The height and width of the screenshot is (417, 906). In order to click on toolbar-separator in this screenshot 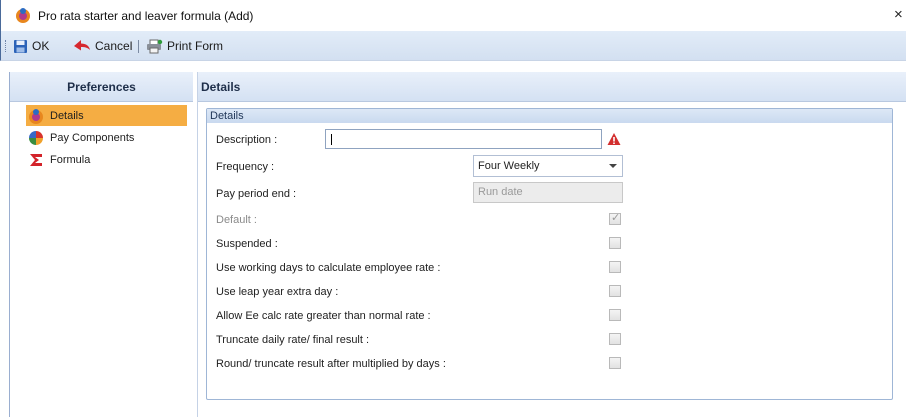, I will do `click(138, 46)`.